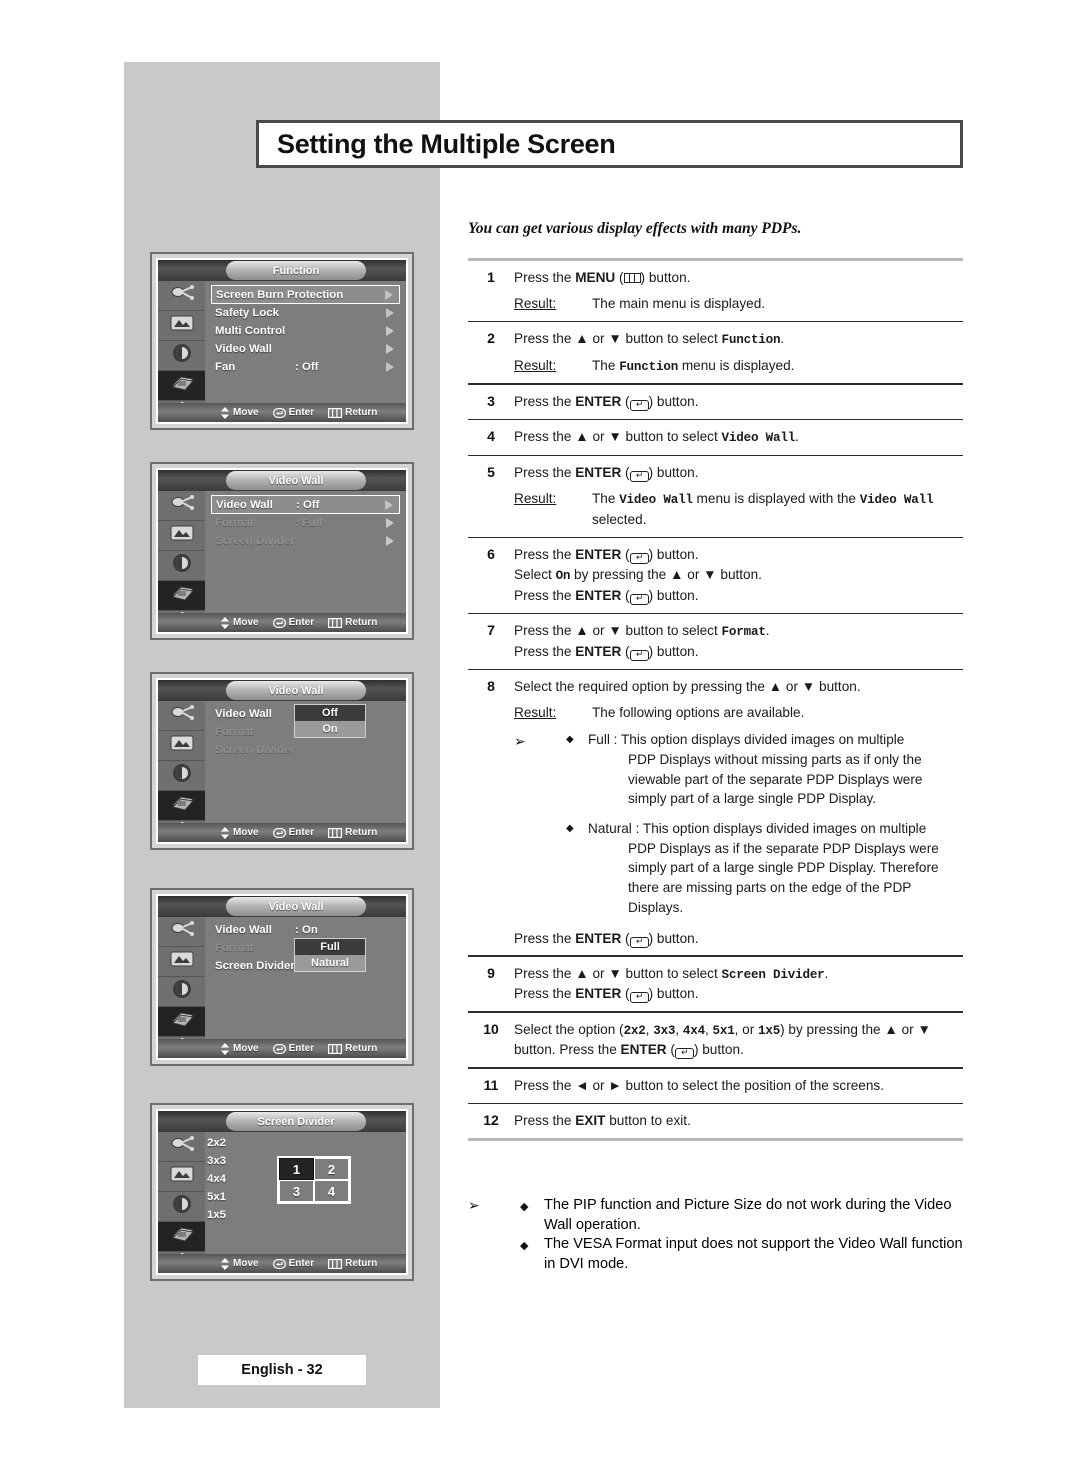 The image size is (1080, 1473). Describe the element at coordinates (282, 1370) in the screenshot. I see `page-footer: English - 32` at that location.